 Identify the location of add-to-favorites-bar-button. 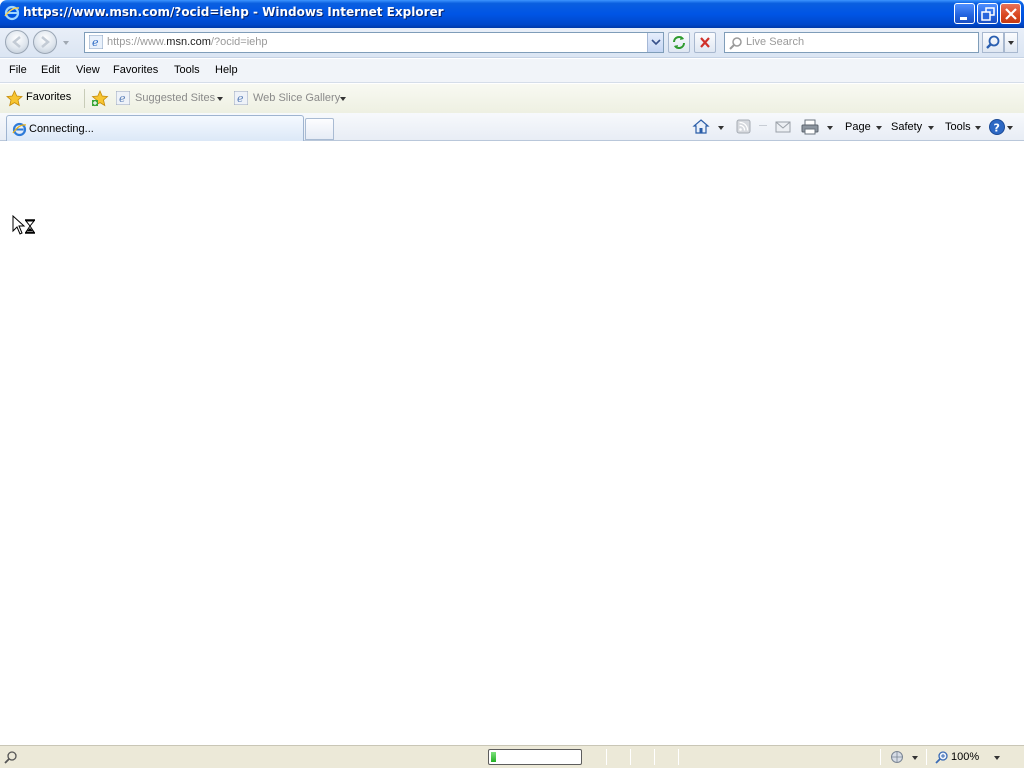
(100, 98).